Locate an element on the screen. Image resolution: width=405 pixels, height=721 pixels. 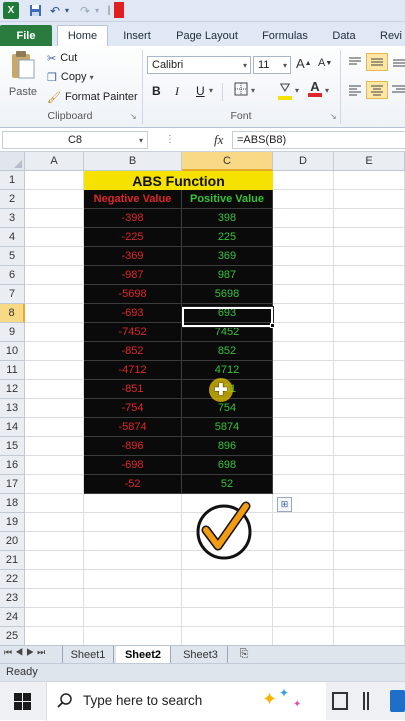
align-middle-button is located at coordinates (377, 62).